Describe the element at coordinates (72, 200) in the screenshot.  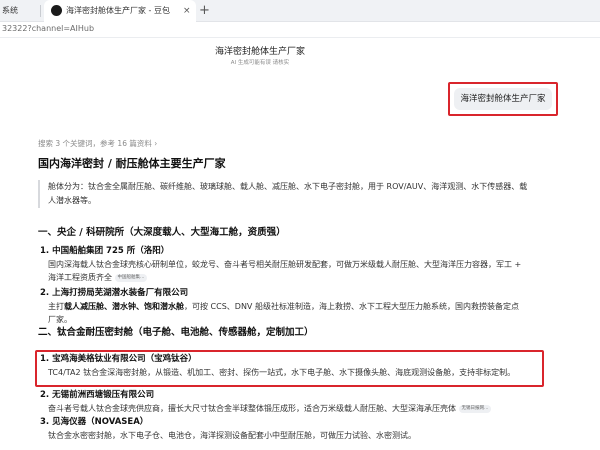
I see `quote-line: 人潜水器等。` at that location.